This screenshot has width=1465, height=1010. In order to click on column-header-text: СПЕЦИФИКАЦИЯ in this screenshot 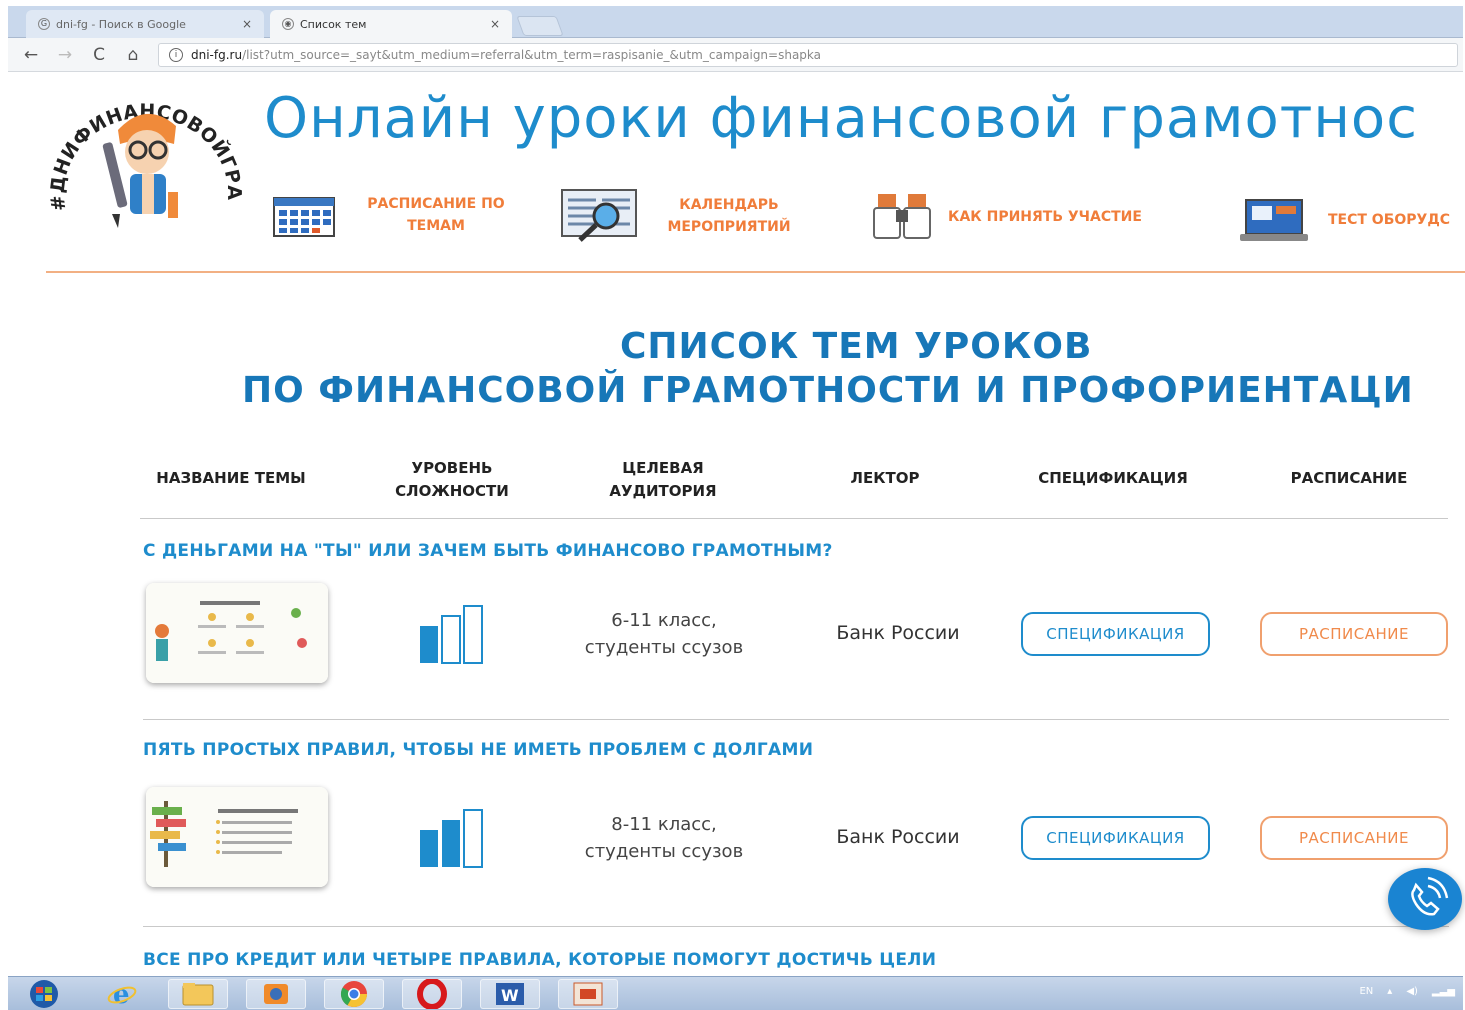, I will do `click(1113, 478)`.